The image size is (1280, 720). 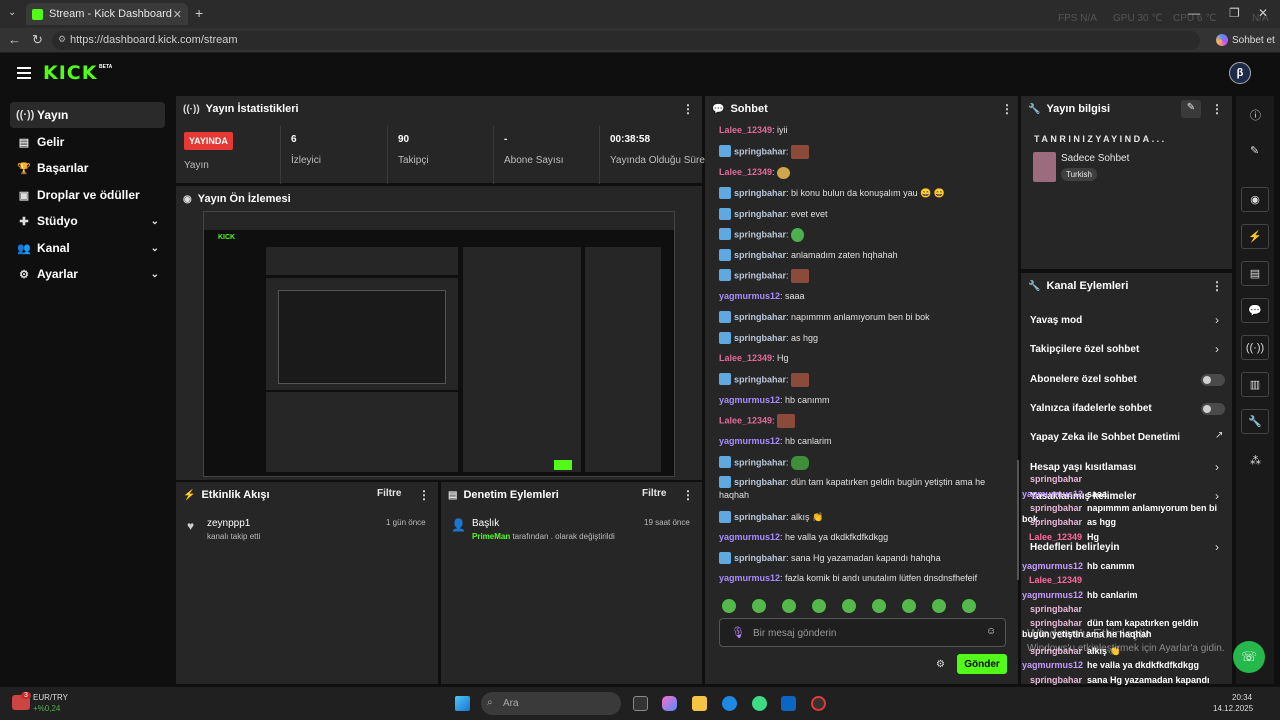 I want to click on action-followers-only: Takipçilere özel sohbet, so click(x=1084, y=349).